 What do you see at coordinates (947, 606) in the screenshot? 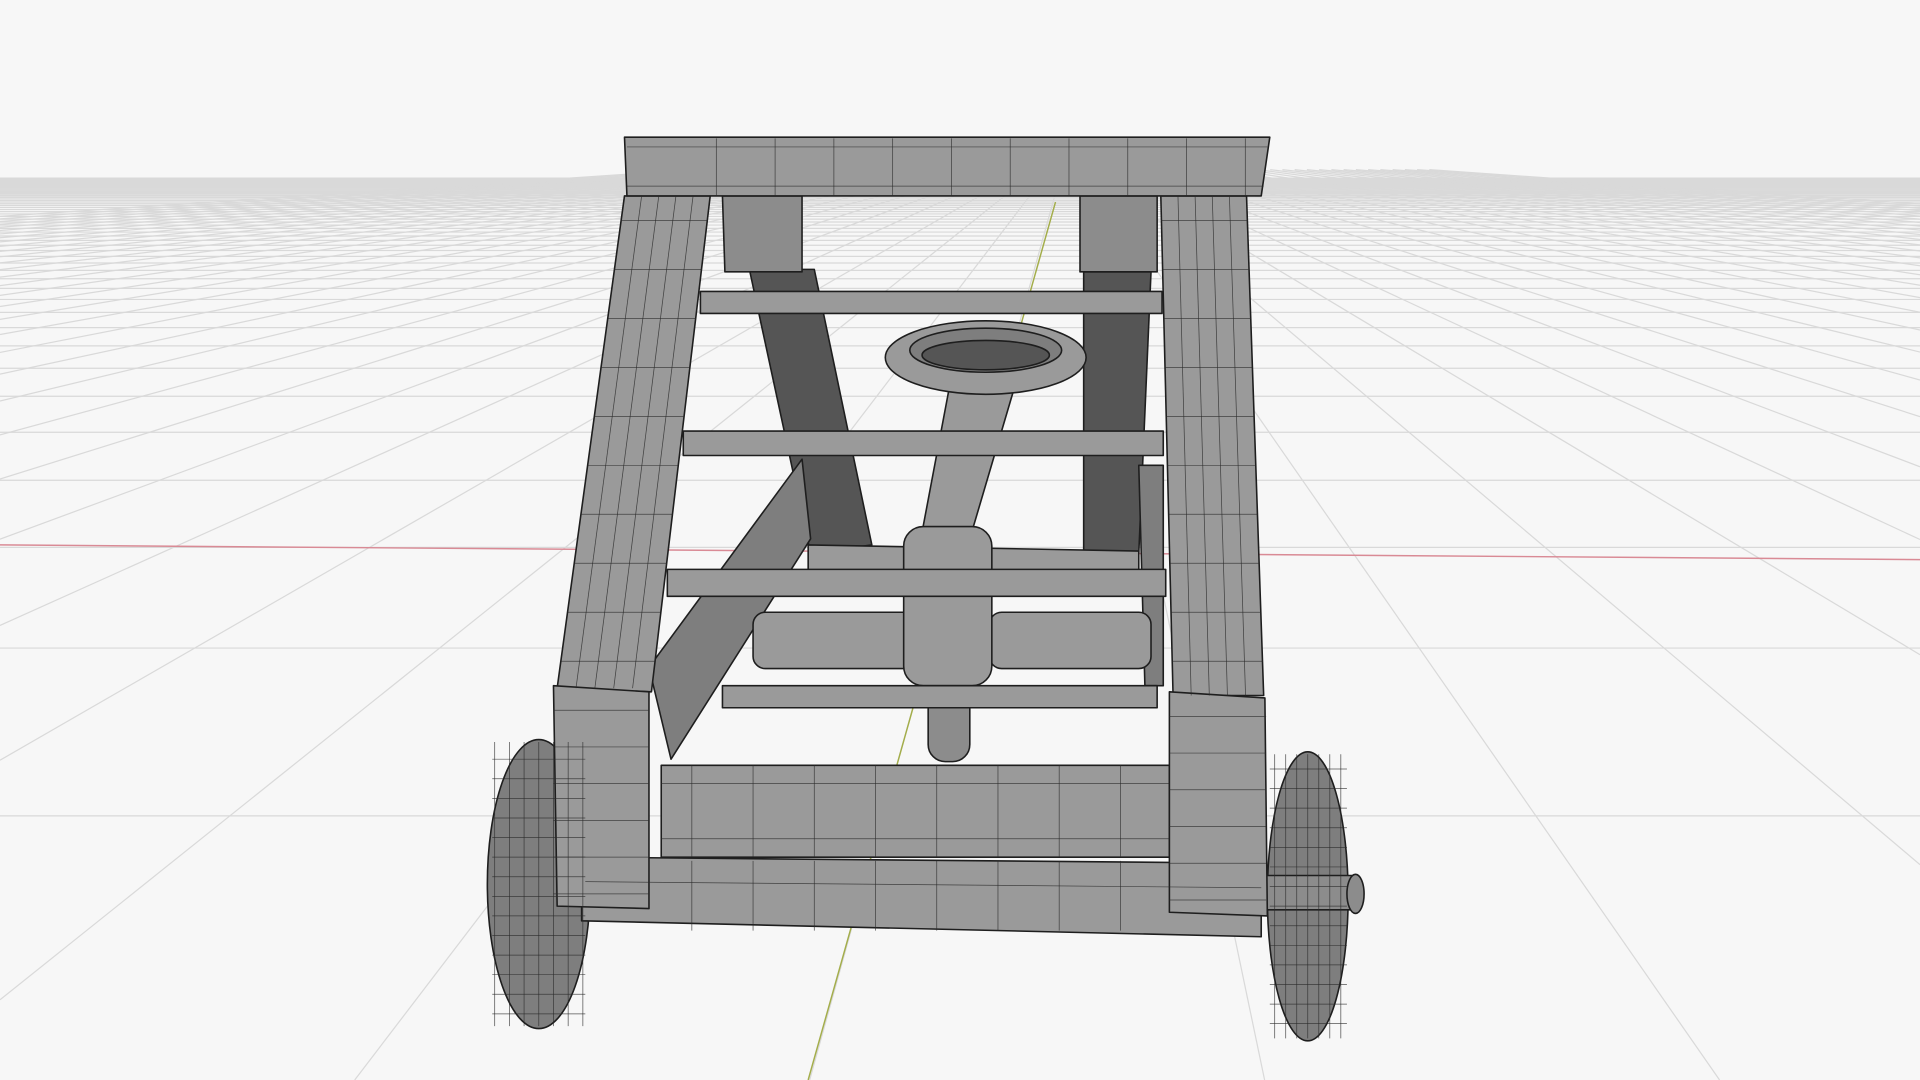
I see `arm-pivot` at bounding box center [947, 606].